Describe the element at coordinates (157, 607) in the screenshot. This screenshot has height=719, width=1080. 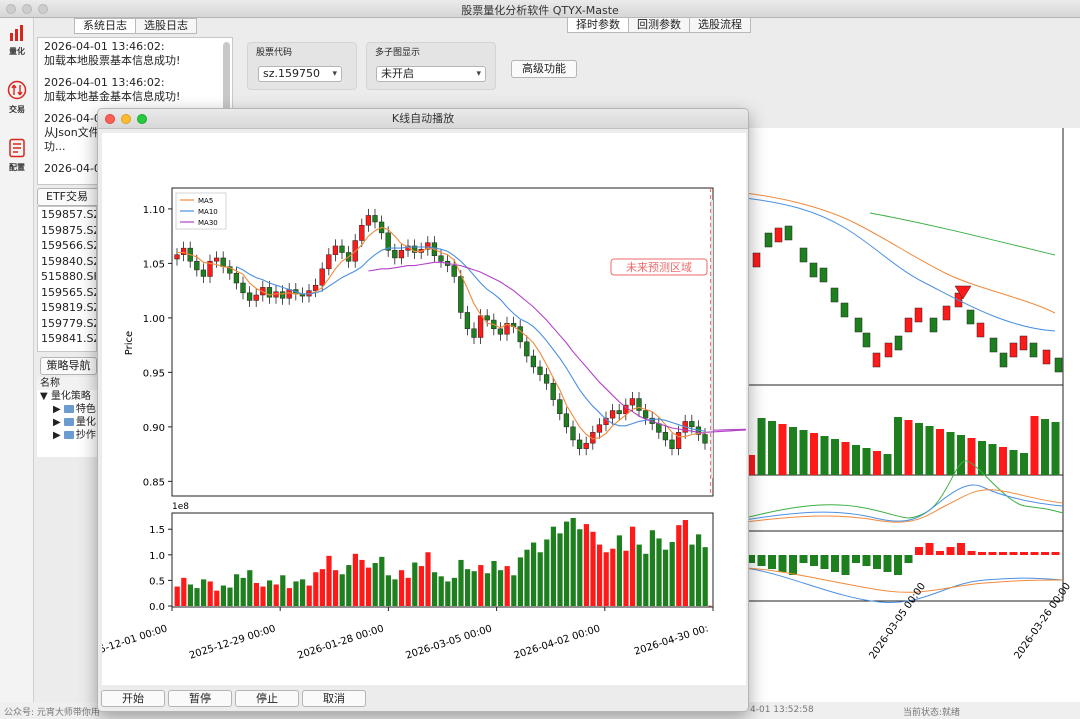
I see `y-tick-label: 0.0` at that location.